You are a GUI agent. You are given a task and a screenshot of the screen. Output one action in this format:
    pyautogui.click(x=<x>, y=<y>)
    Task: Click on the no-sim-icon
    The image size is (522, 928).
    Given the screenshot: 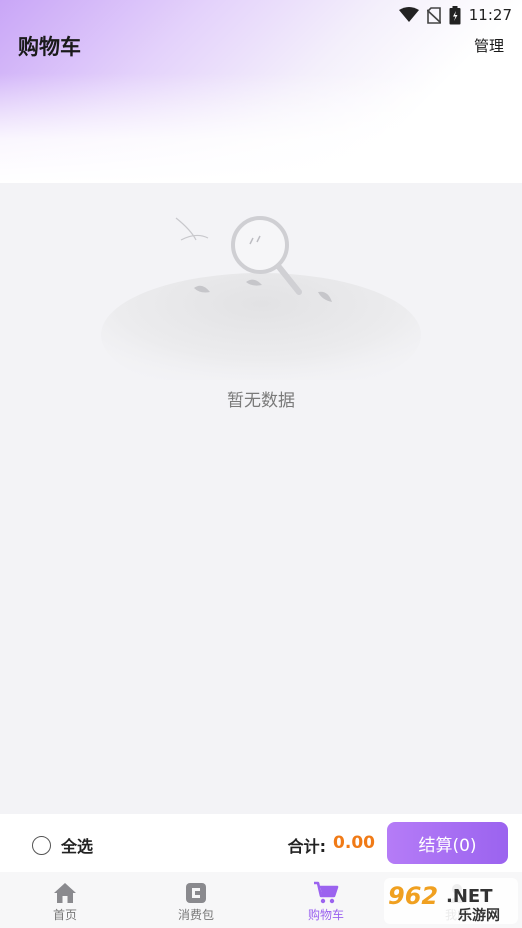 What is the action you would take?
    pyautogui.click(x=433, y=15)
    